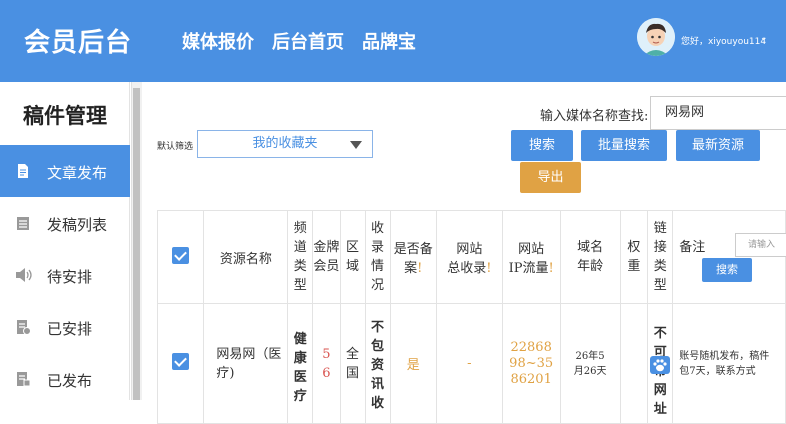 The height and width of the screenshot is (424, 786). Describe the element at coordinates (70, 381) in the screenshot. I see `sidebar-item-label: 已发布` at that location.